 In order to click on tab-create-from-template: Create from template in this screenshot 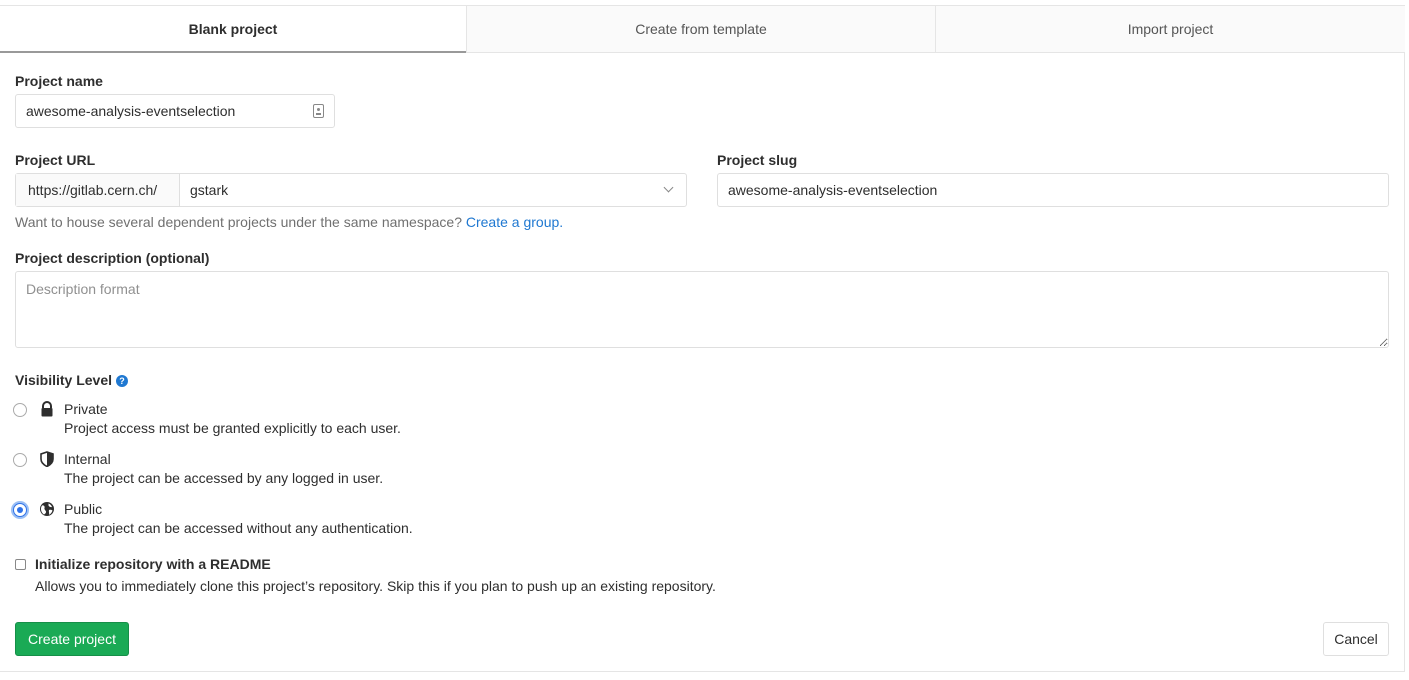, I will do `click(700, 29)`.